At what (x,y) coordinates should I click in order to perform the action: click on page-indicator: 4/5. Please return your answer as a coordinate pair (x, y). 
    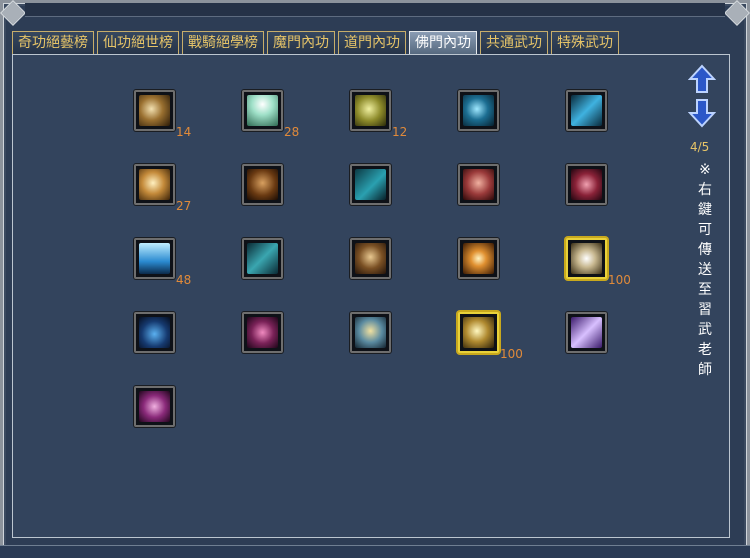
    Looking at the image, I should click on (700, 147).